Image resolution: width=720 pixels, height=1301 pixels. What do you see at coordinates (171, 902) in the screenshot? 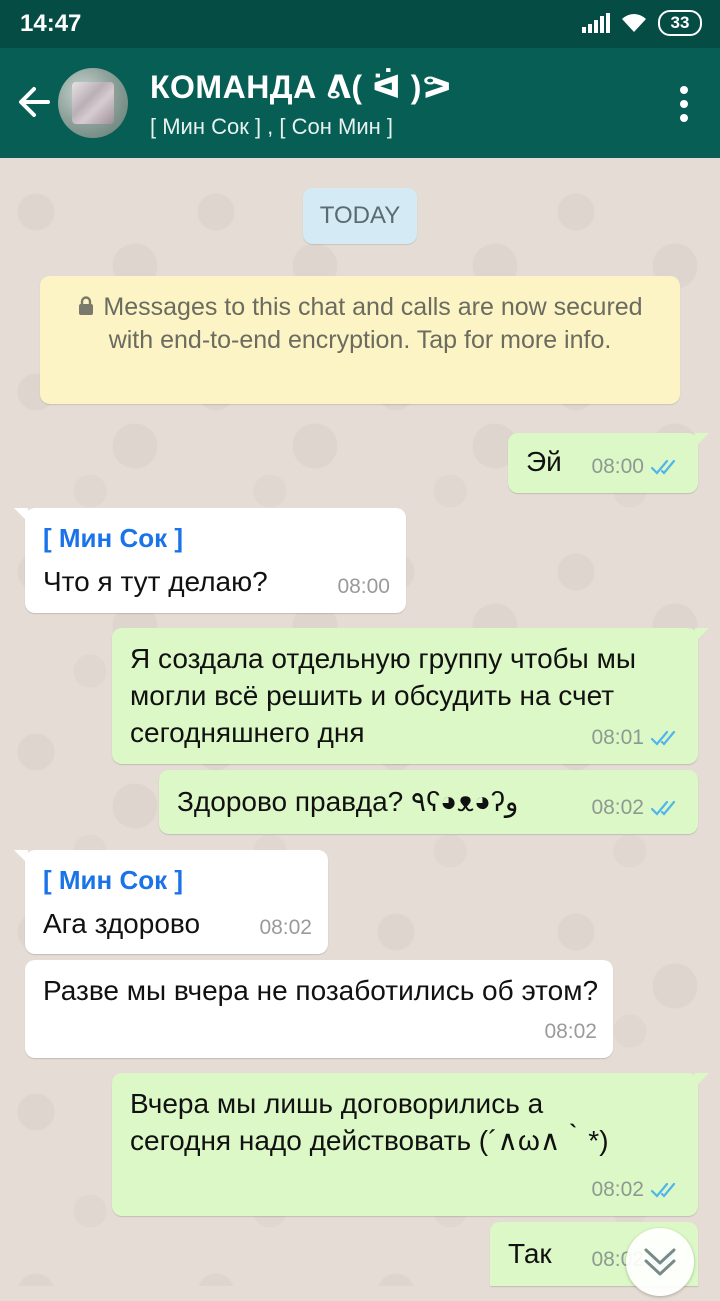
I see `message-bubble: [ Мин Сок ] Ага здорово 08:02` at bounding box center [171, 902].